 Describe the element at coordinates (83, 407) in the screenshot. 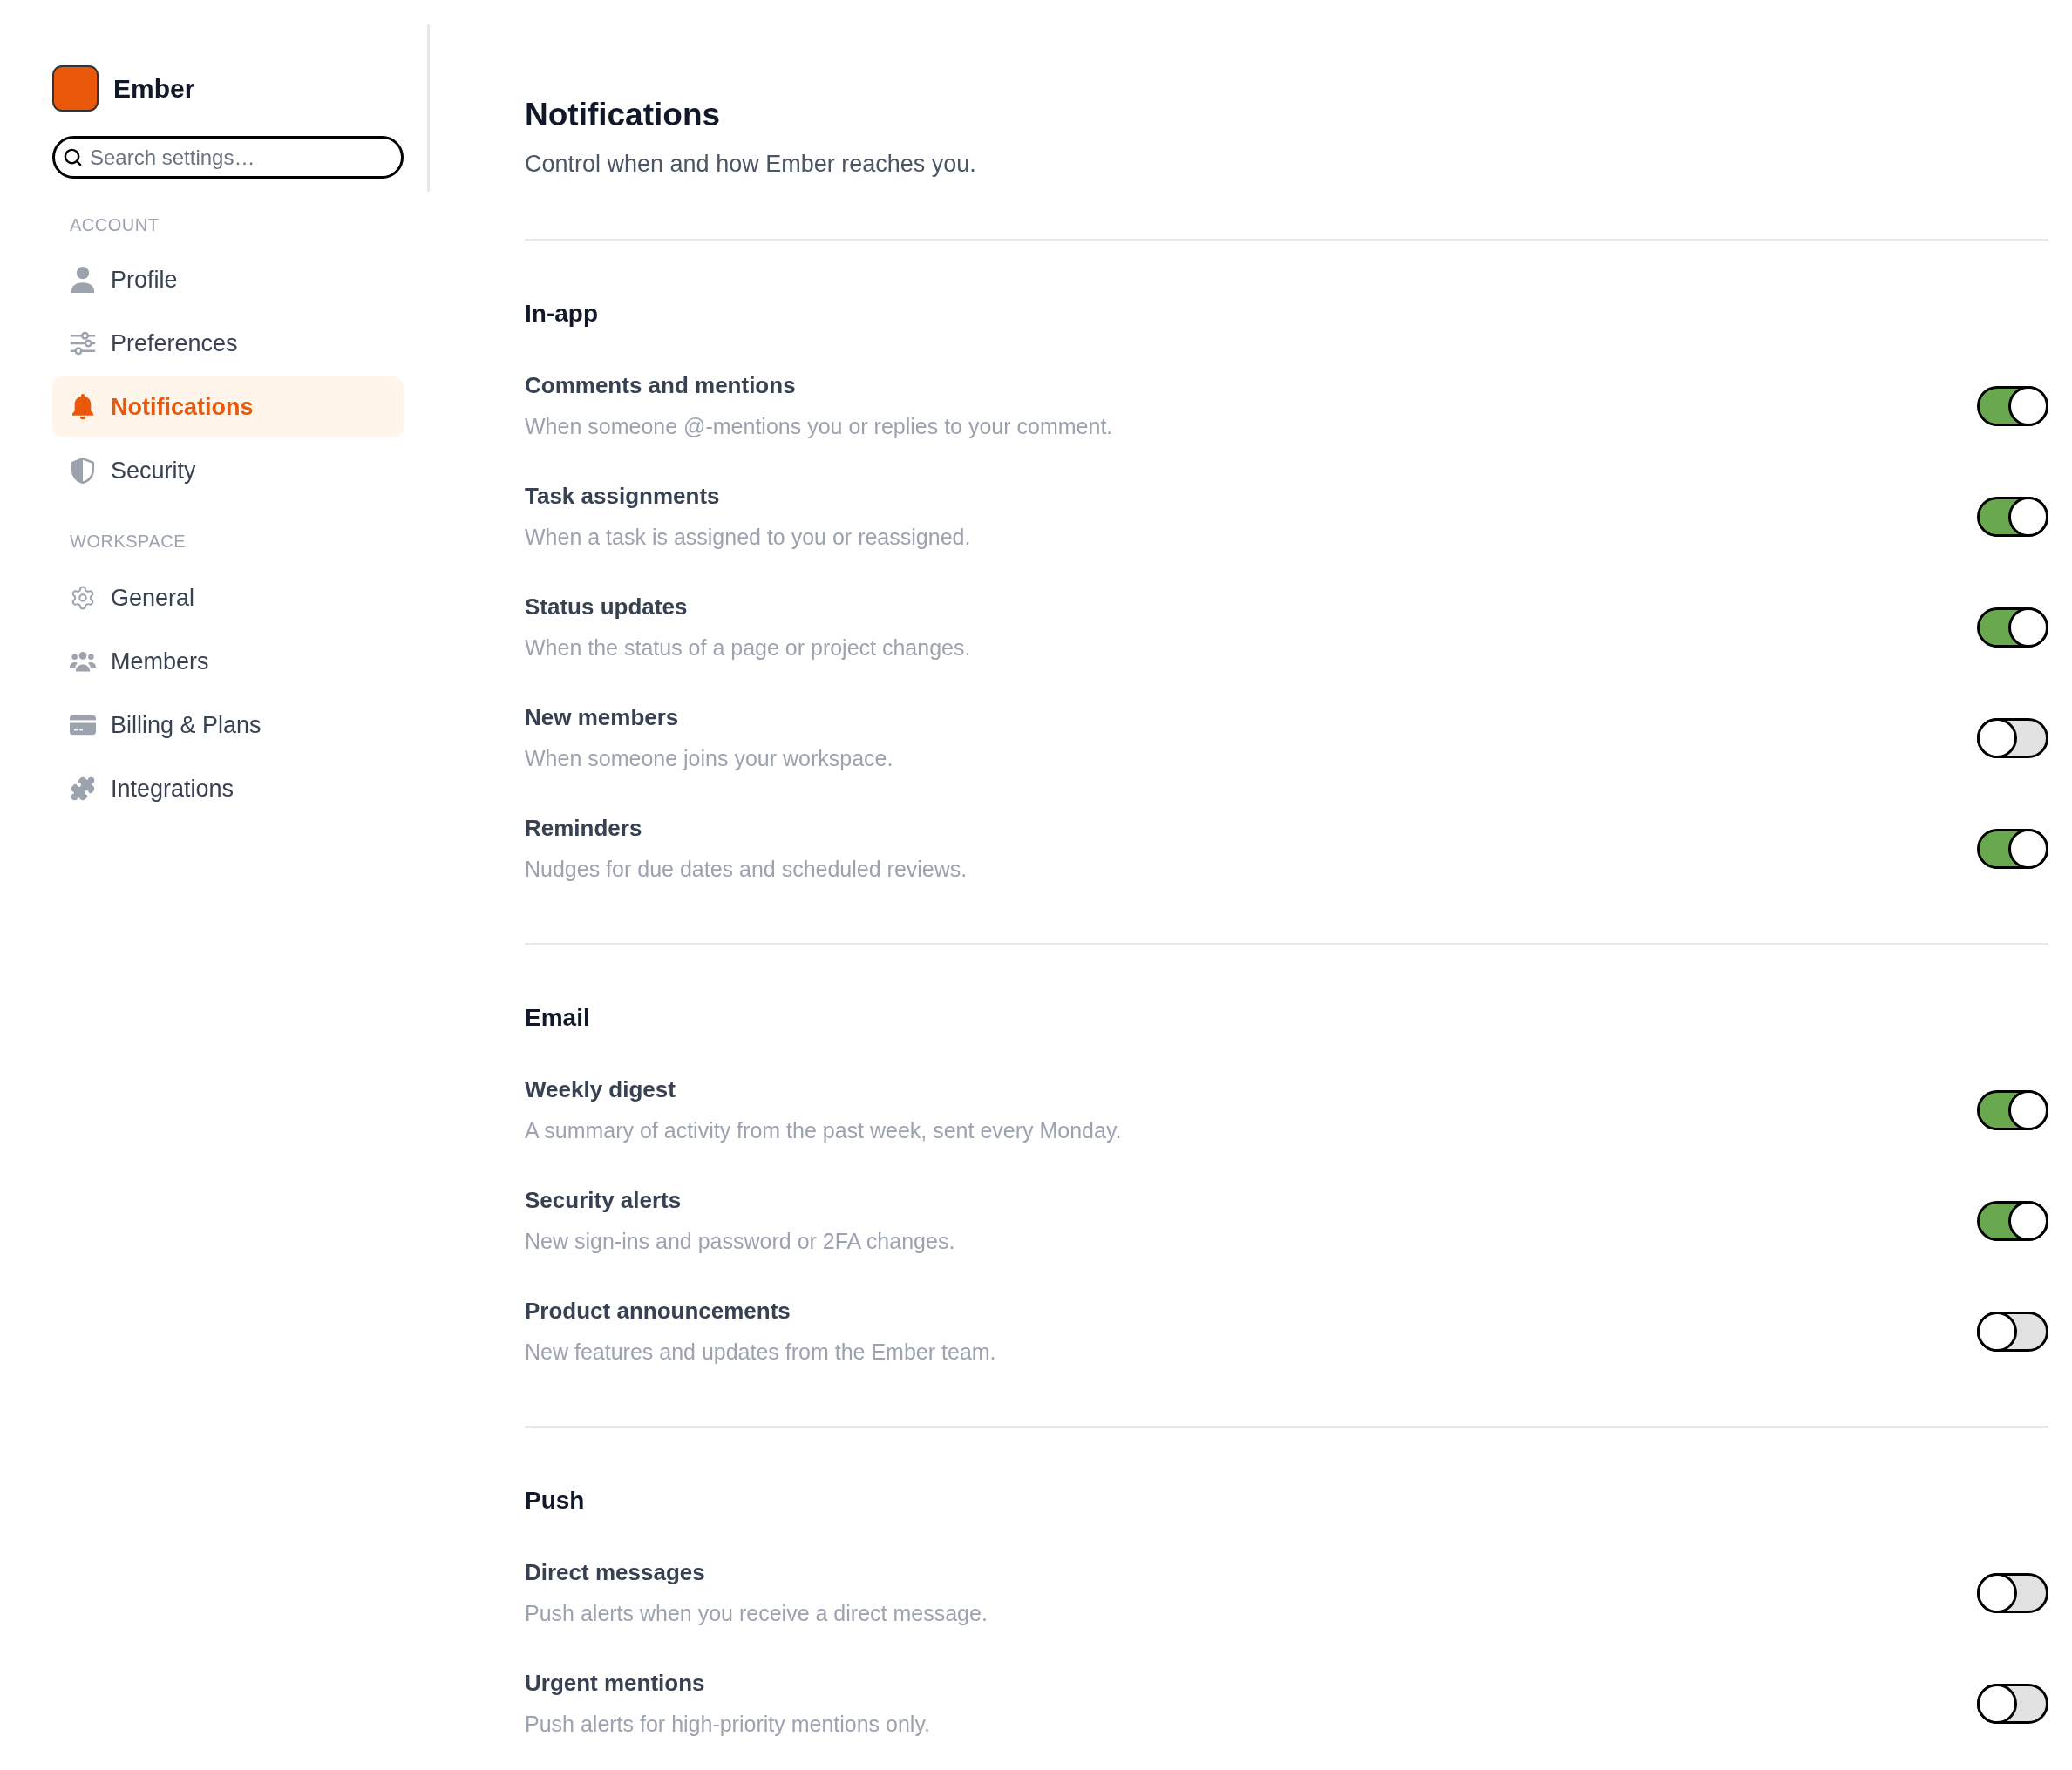

I see `bell-icon` at that location.